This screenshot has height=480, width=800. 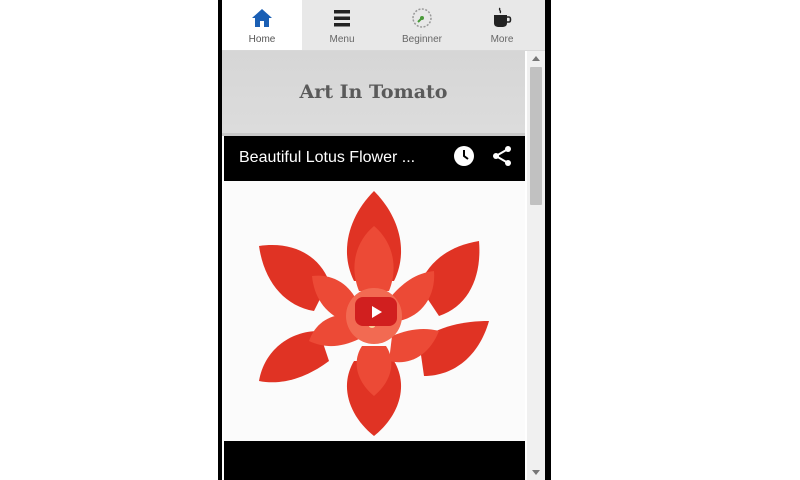 I want to click on scrollbar-thumb, so click(x=536, y=136).